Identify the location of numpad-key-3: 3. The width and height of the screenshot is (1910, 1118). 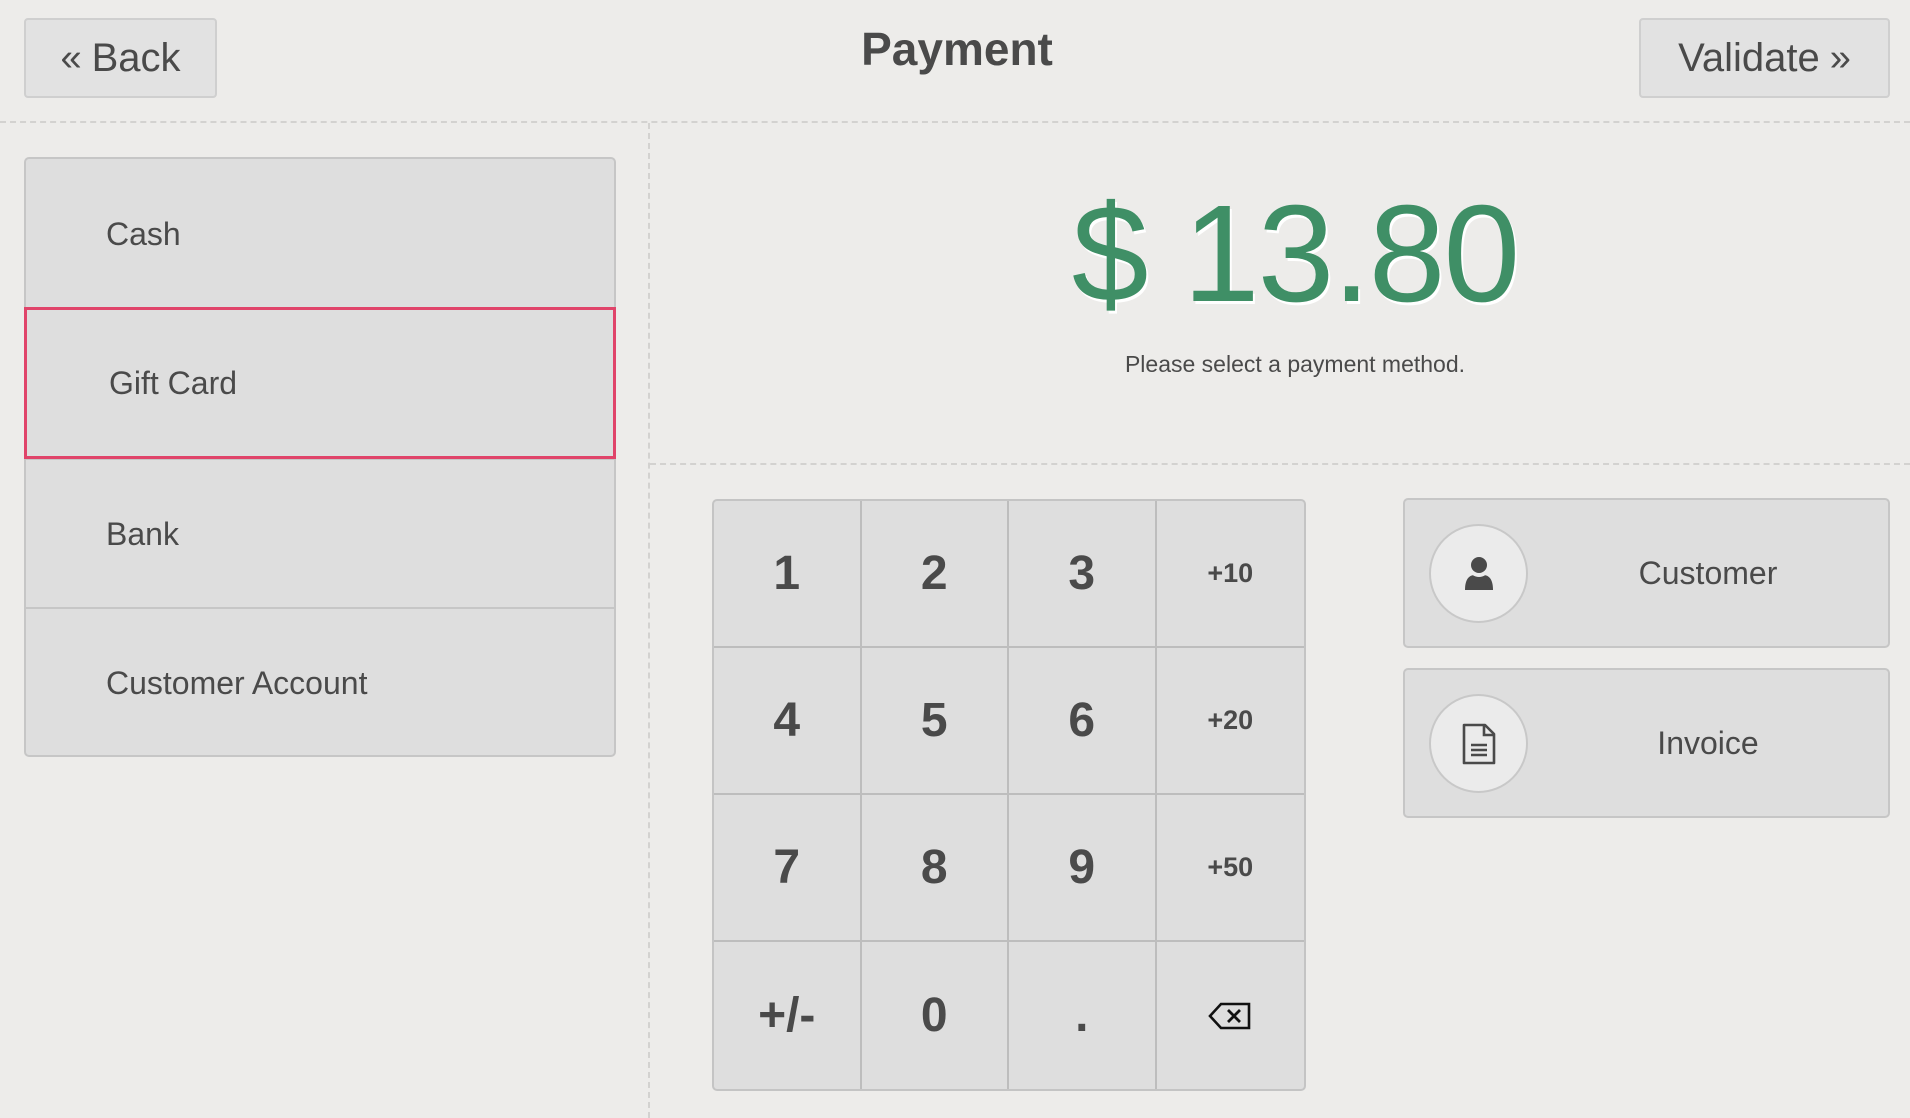
(1083, 574).